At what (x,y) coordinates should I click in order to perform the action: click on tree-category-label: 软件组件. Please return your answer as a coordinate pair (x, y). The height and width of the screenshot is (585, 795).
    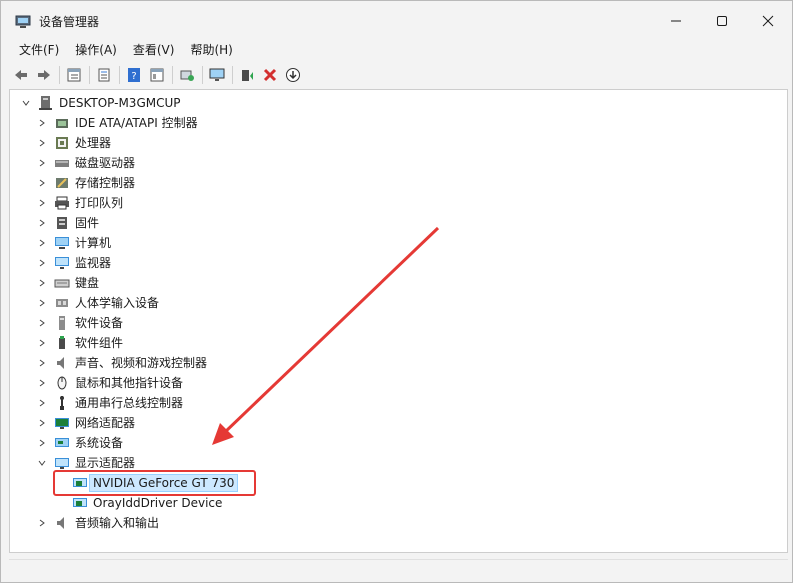
    Looking at the image, I should click on (99, 343).